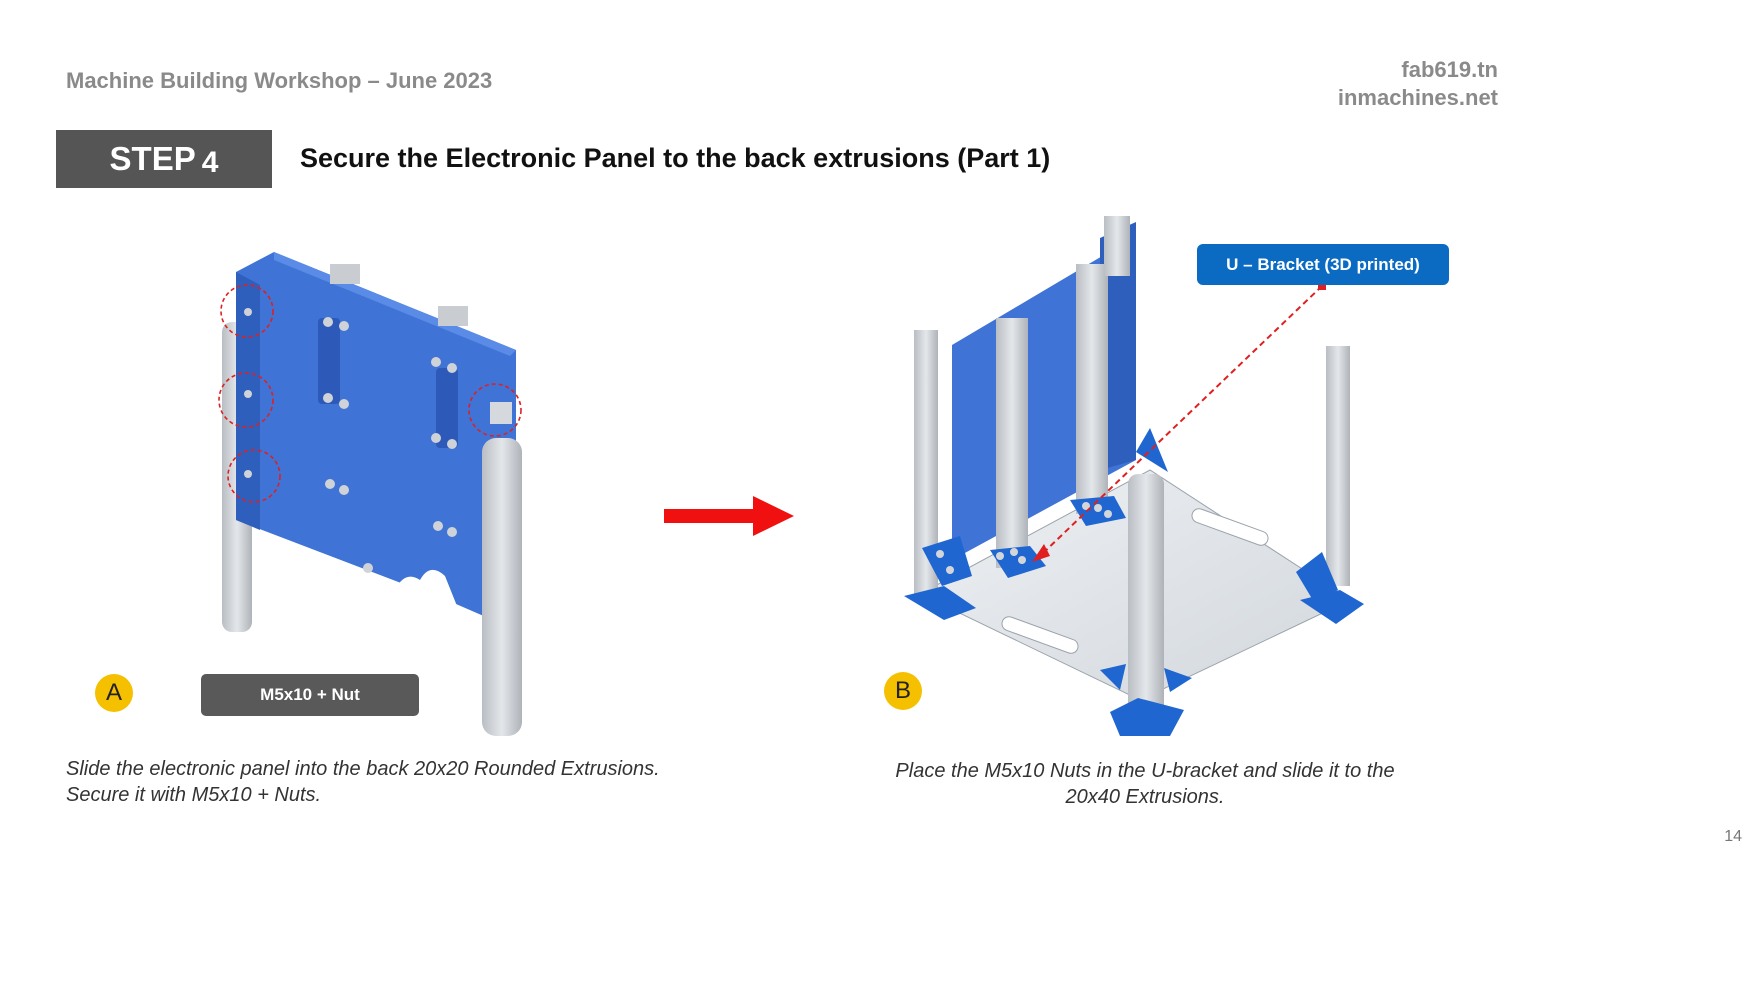 This screenshot has width=1754, height=990. Describe the element at coordinates (1146, 596) in the screenshot. I see `extrusion-front-rounded` at that location.